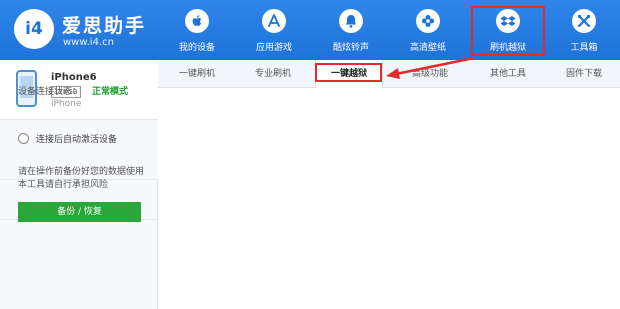  What do you see at coordinates (430, 74) in the screenshot?
I see `tab-advanced: 高级功能` at bounding box center [430, 74].